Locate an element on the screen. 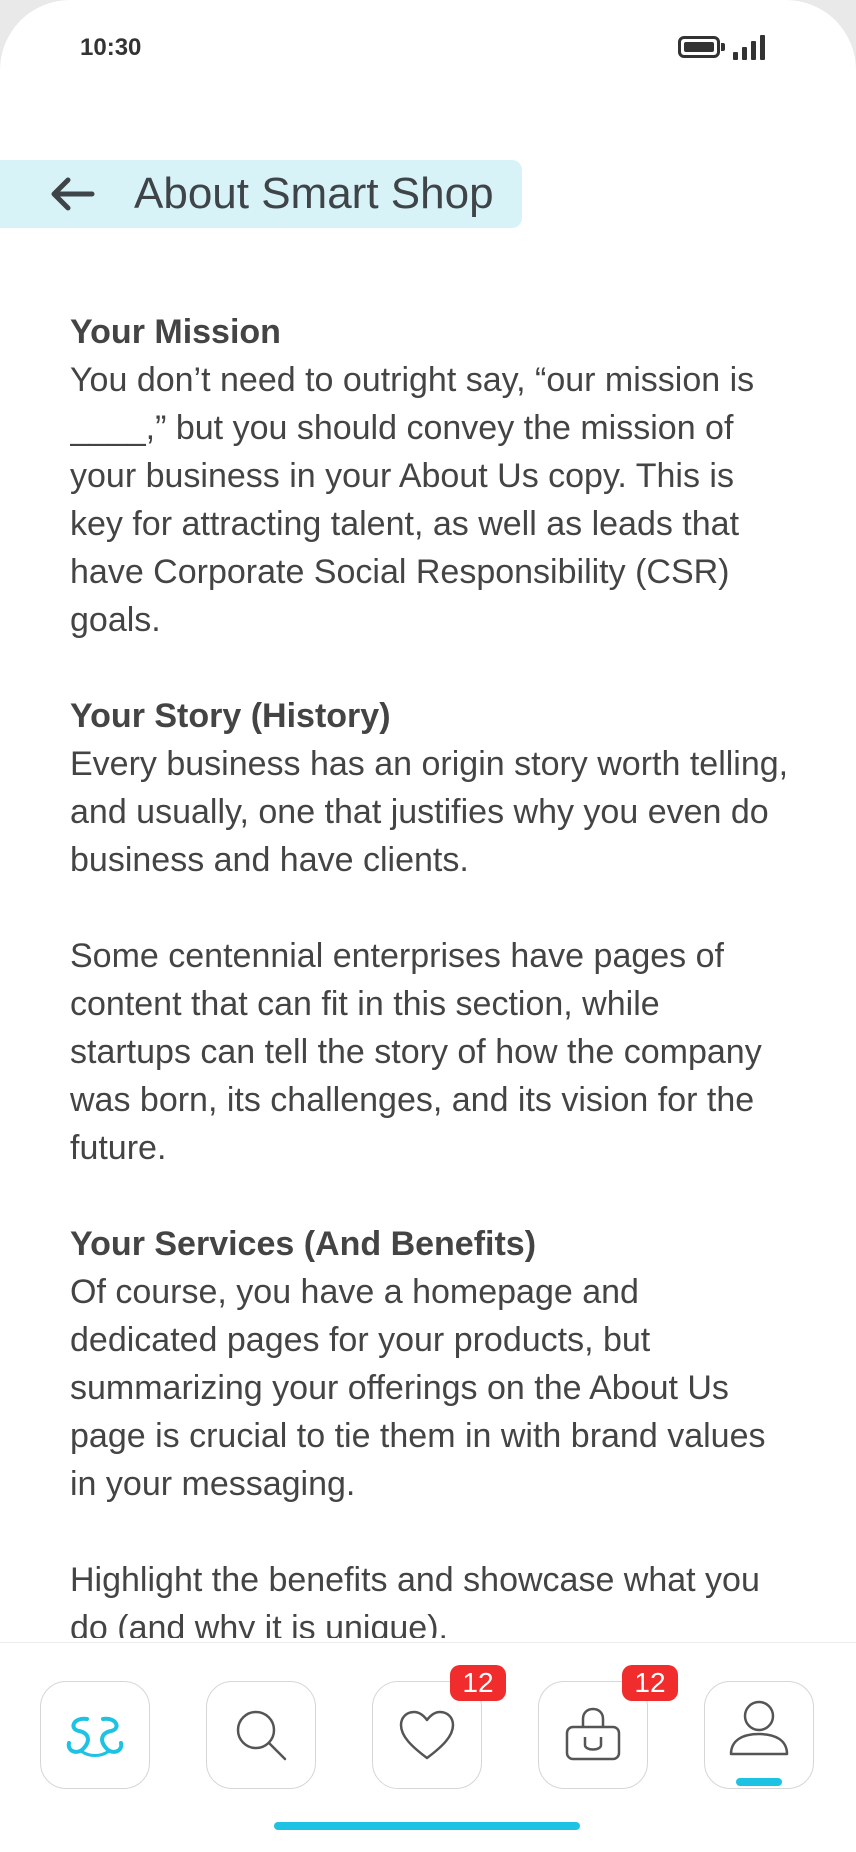  shopping-bag-icon is located at coordinates (593, 1734).